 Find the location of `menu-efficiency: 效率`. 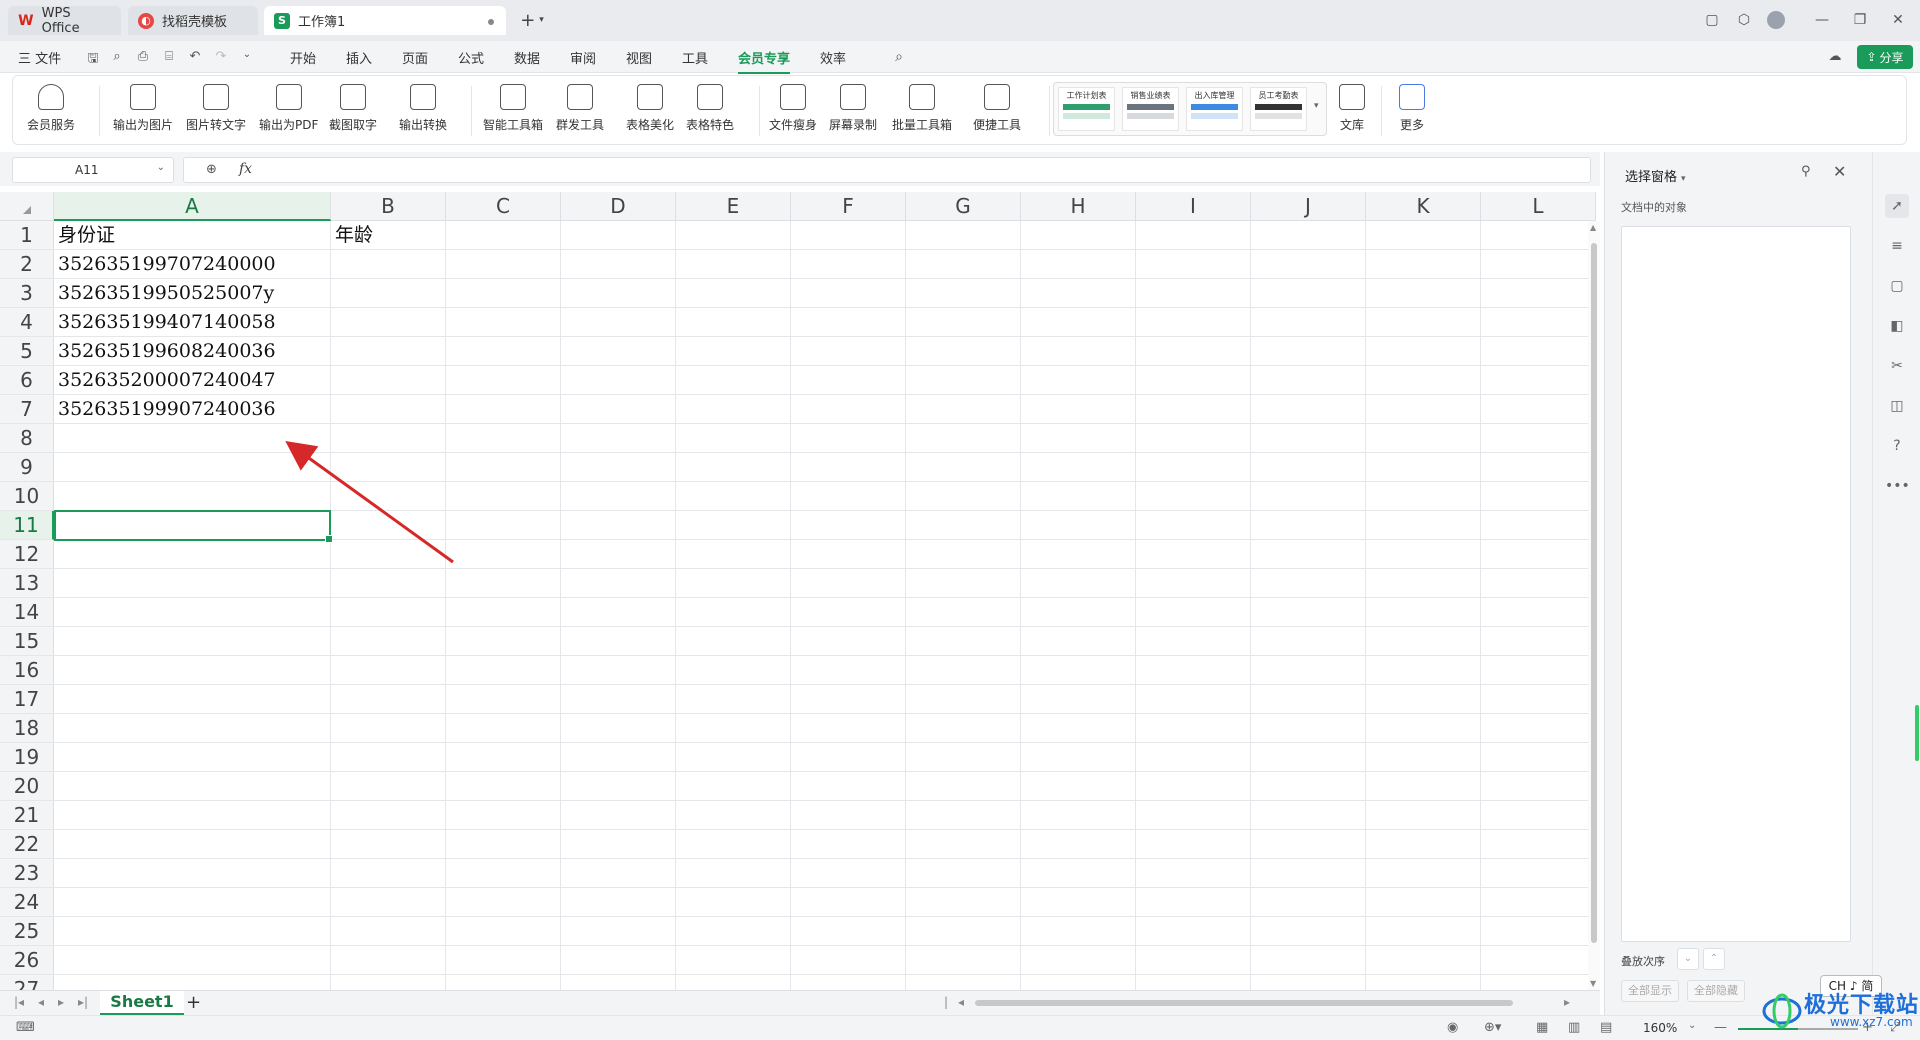

menu-efficiency: 效率 is located at coordinates (833, 57).